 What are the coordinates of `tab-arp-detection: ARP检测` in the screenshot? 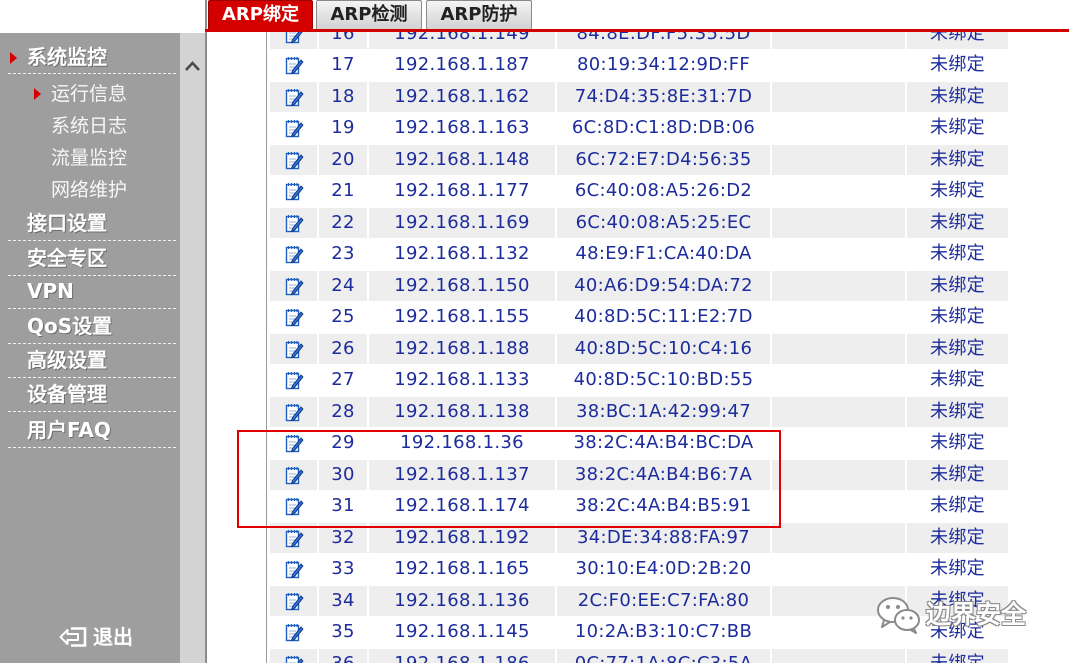 It's located at (369, 14).